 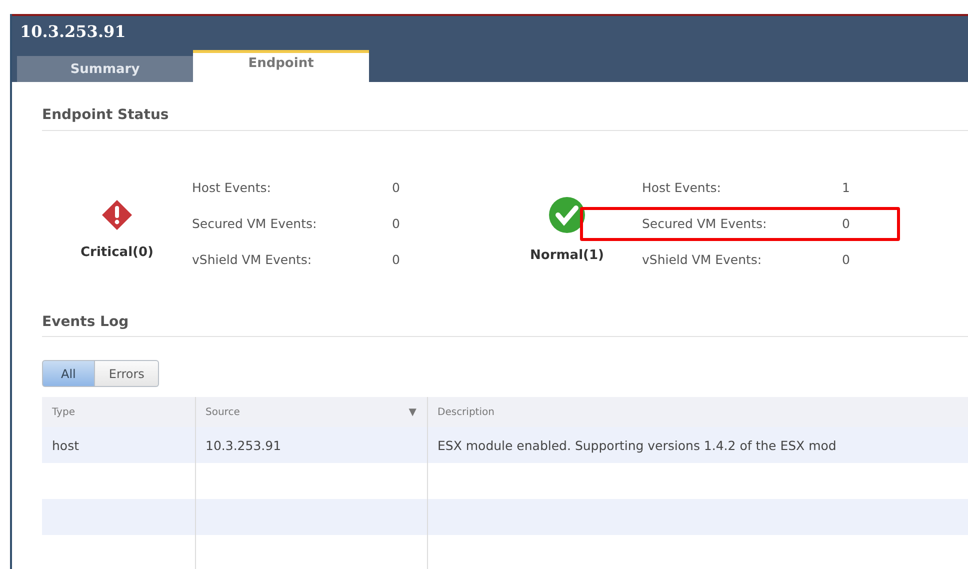 I want to click on tab: Endpoint, so click(x=281, y=66).